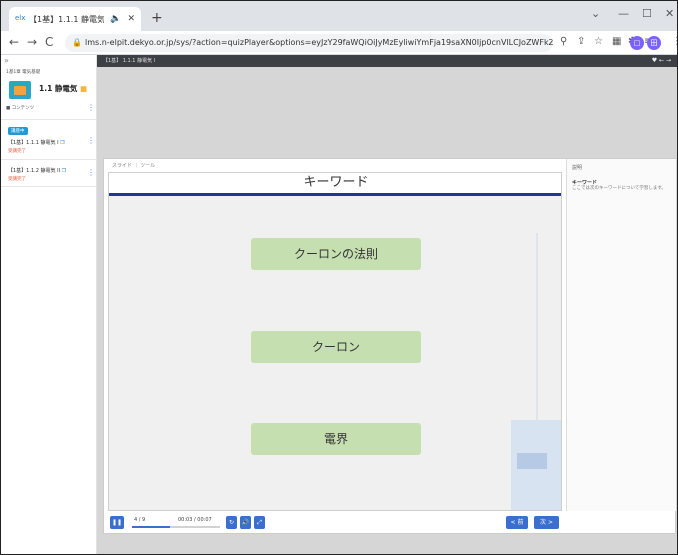  Describe the element at coordinates (34, 171) in the screenshot. I see `lesson-title: 【1基】1.1.2 静電気 II` at that location.